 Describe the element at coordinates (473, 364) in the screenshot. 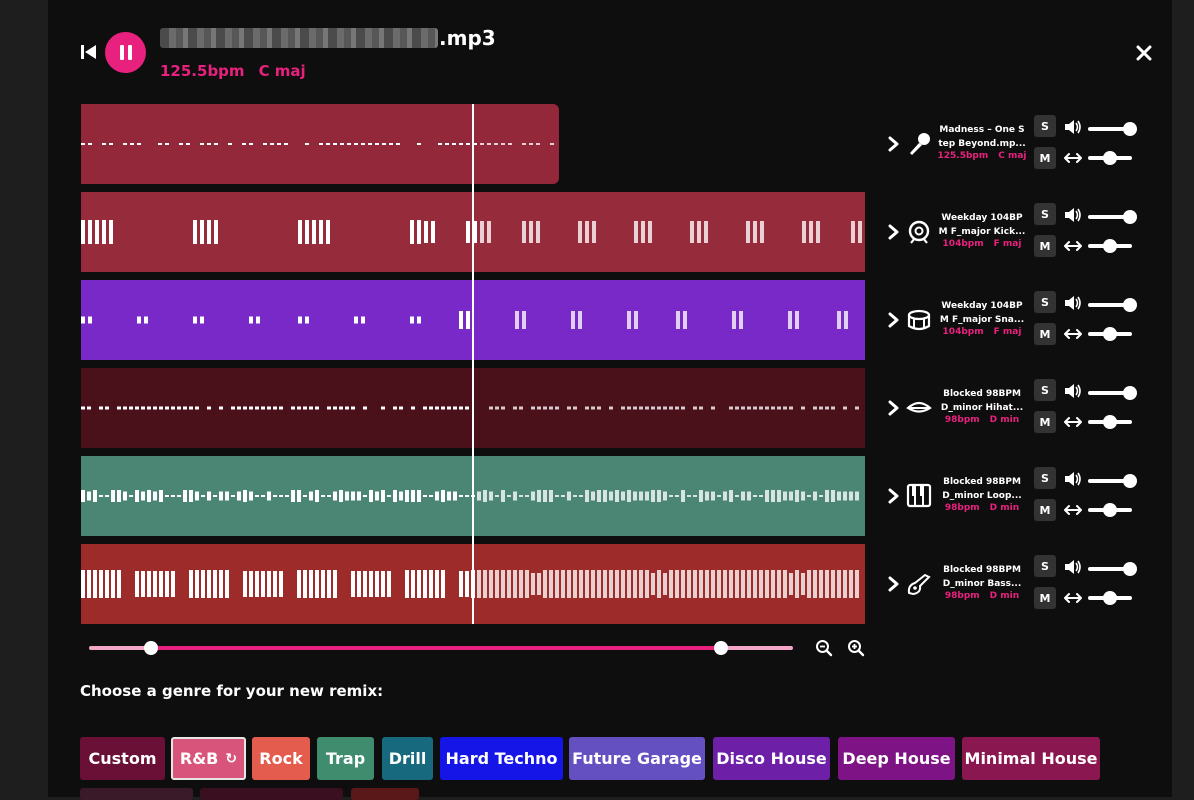

I see `playhead` at that location.